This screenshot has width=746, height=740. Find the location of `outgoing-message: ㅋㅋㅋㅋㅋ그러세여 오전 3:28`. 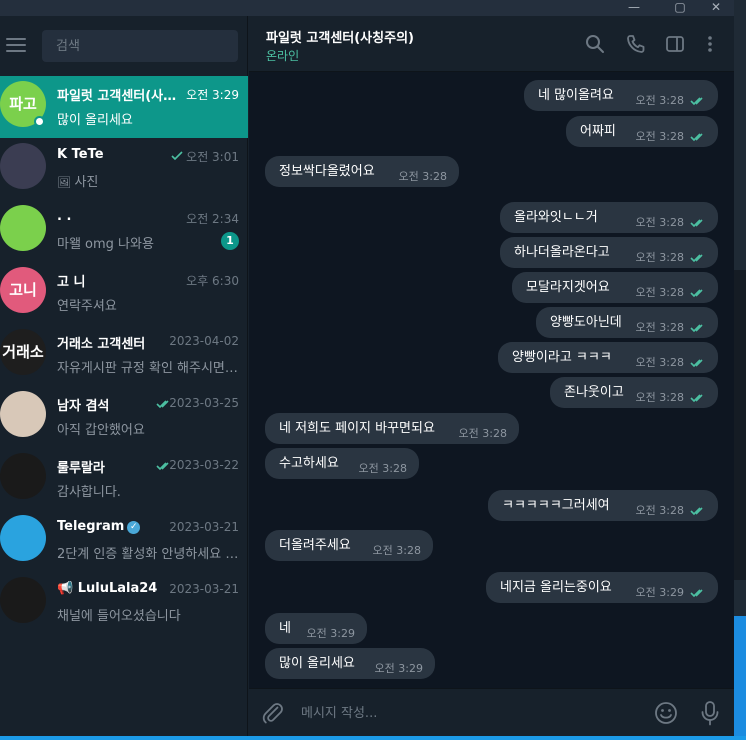

outgoing-message: ㅋㅋㅋㅋㅋ그러세여 오전 3:28 is located at coordinates (603, 505).